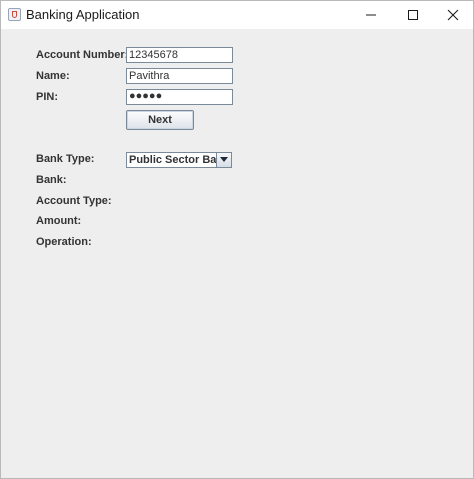 This screenshot has height=479, width=474. Describe the element at coordinates (47, 97) in the screenshot. I see `pin-label: PIN:` at that location.